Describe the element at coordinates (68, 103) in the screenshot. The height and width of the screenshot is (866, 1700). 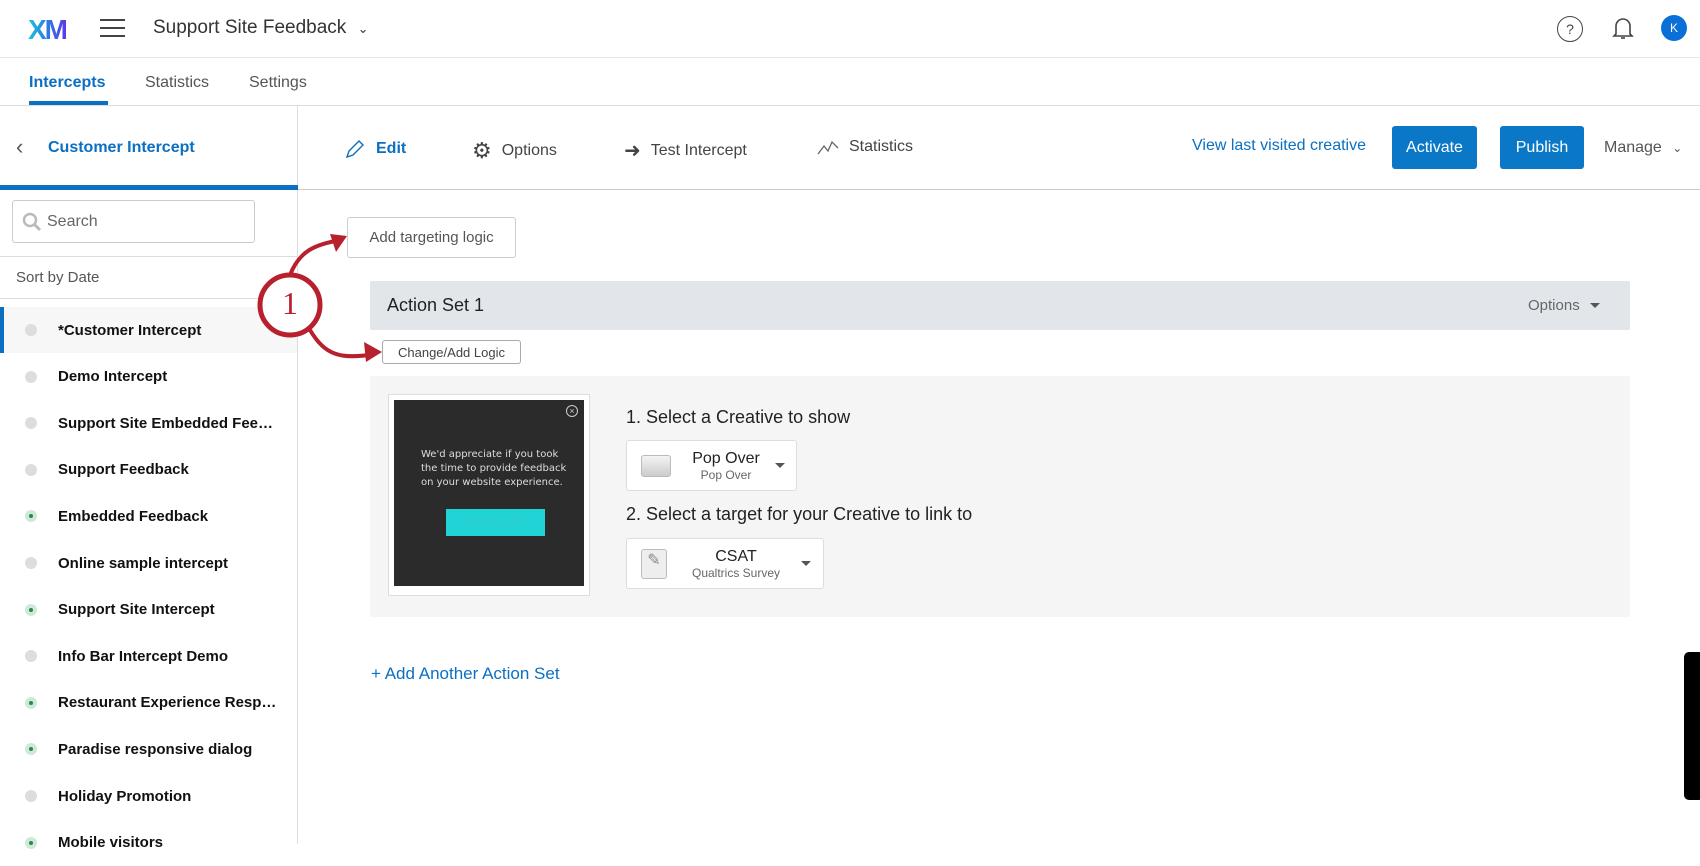
I see `active-tab-underline` at that location.